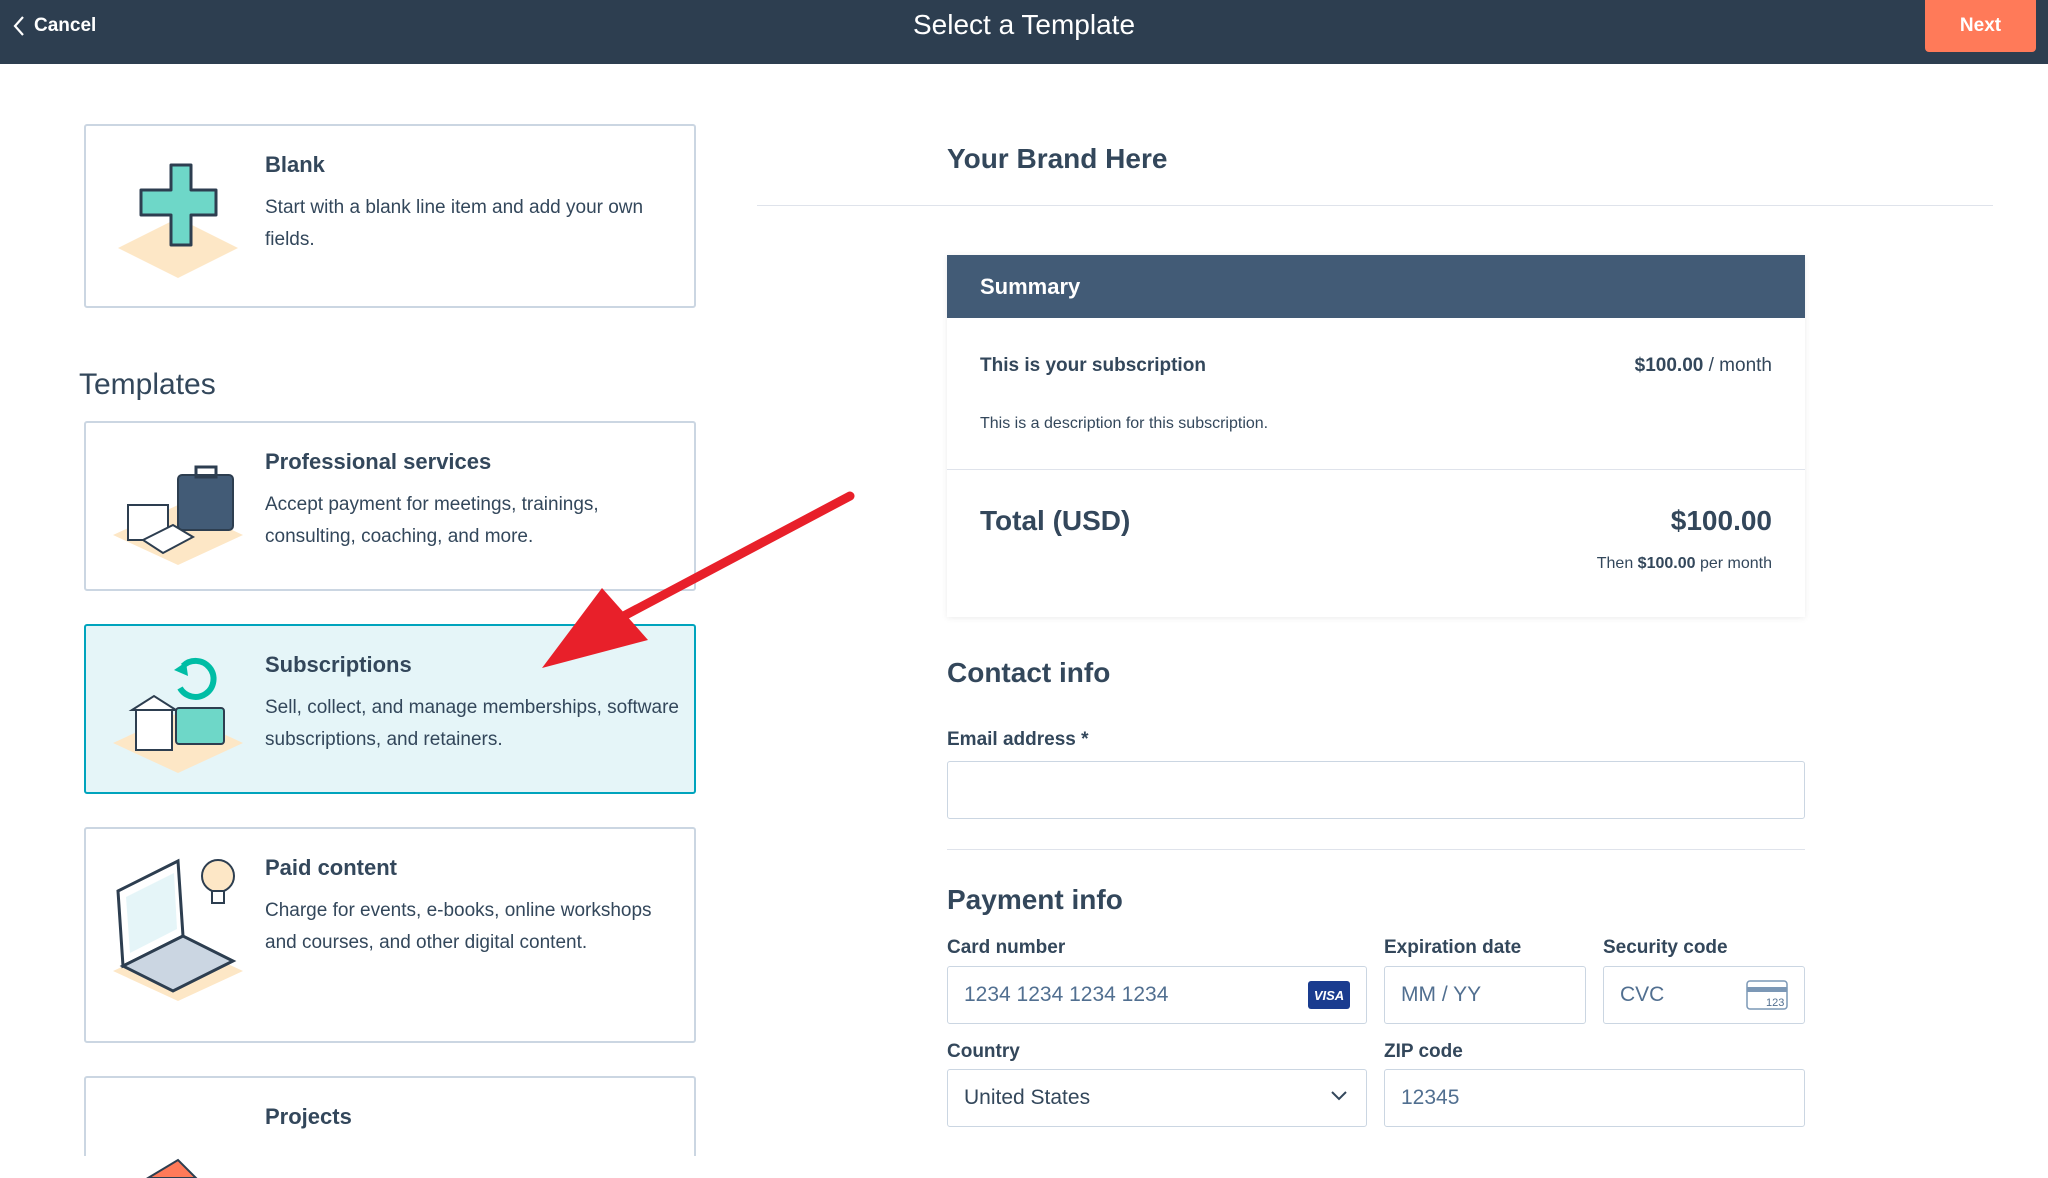 The image size is (2048, 1178). Describe the element at coordinates (1669, 365) in the screenshot. I see `subscription-amount: $100.00` at that location.